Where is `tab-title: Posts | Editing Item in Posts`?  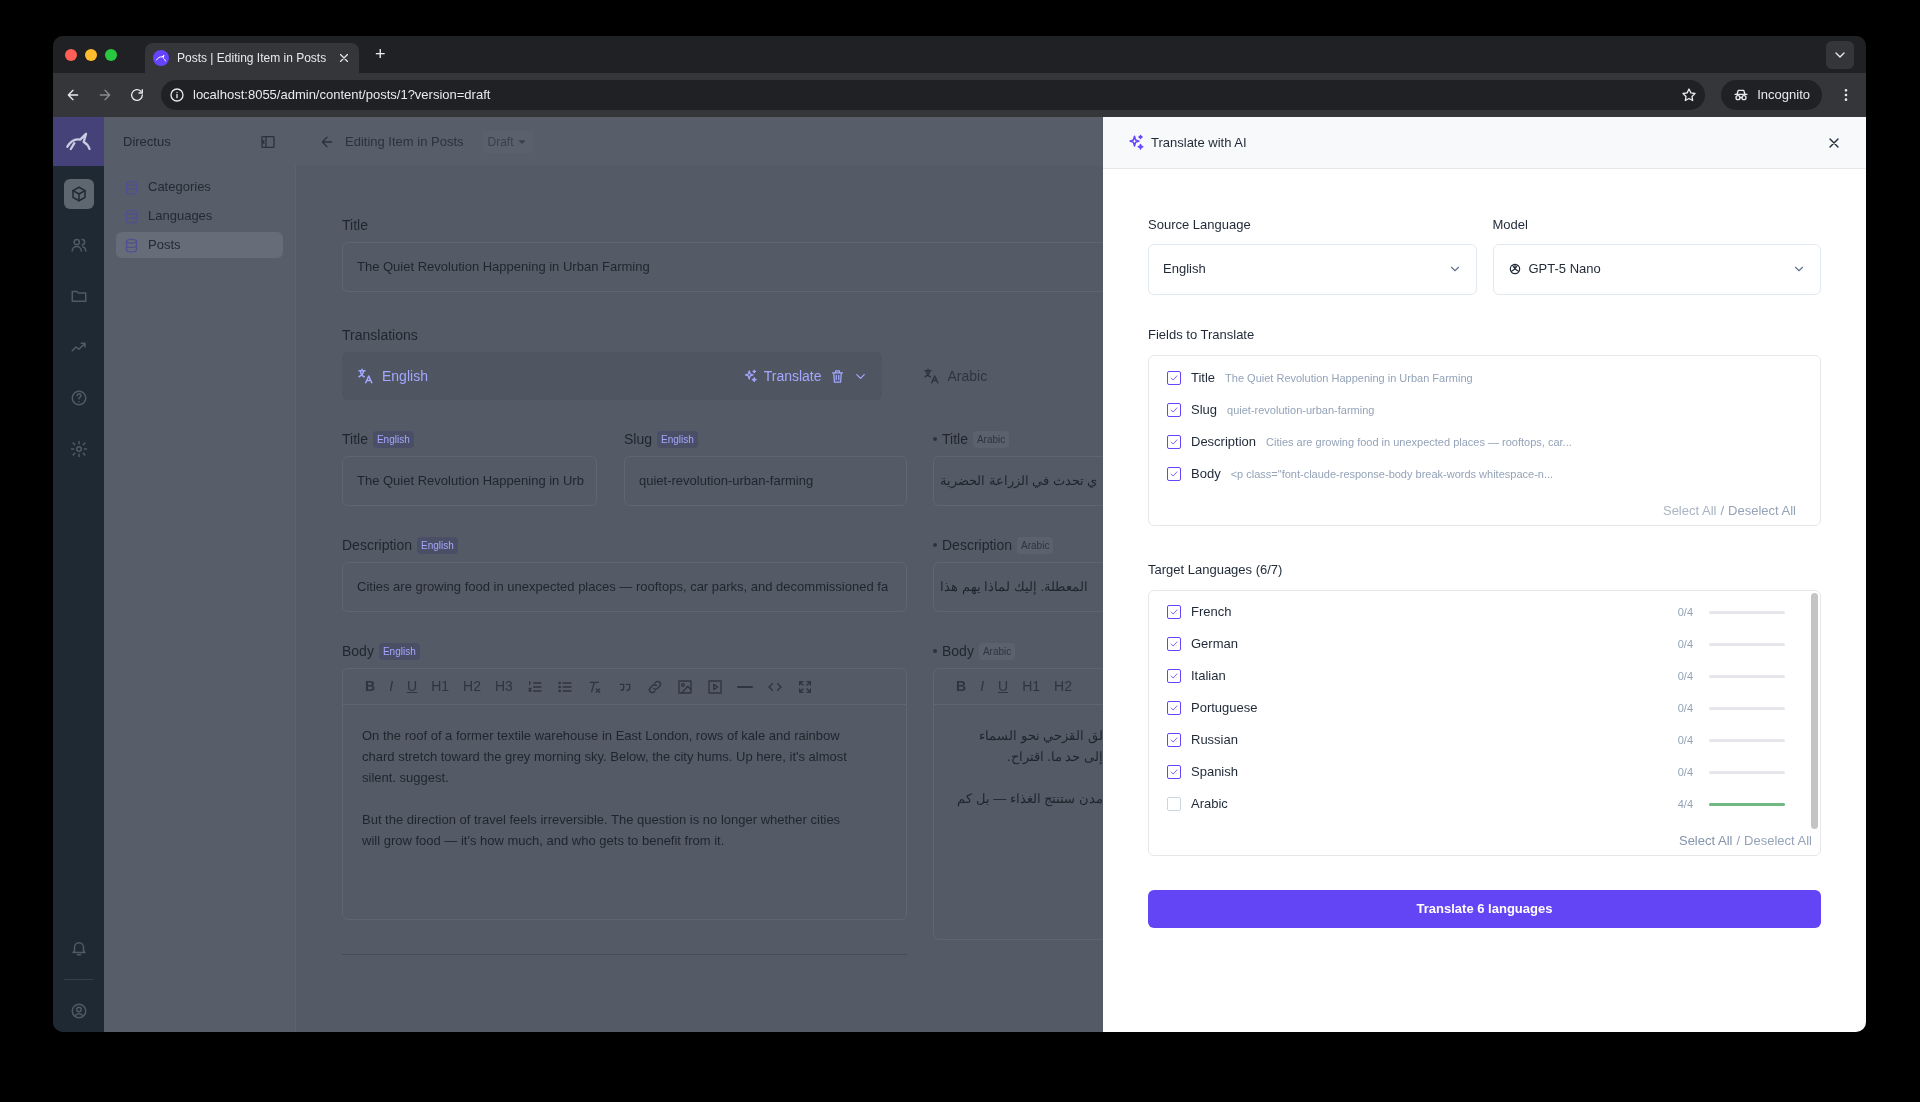
tab-title: Posts | Editing Item in Posts is located at coordinates (252, 58).